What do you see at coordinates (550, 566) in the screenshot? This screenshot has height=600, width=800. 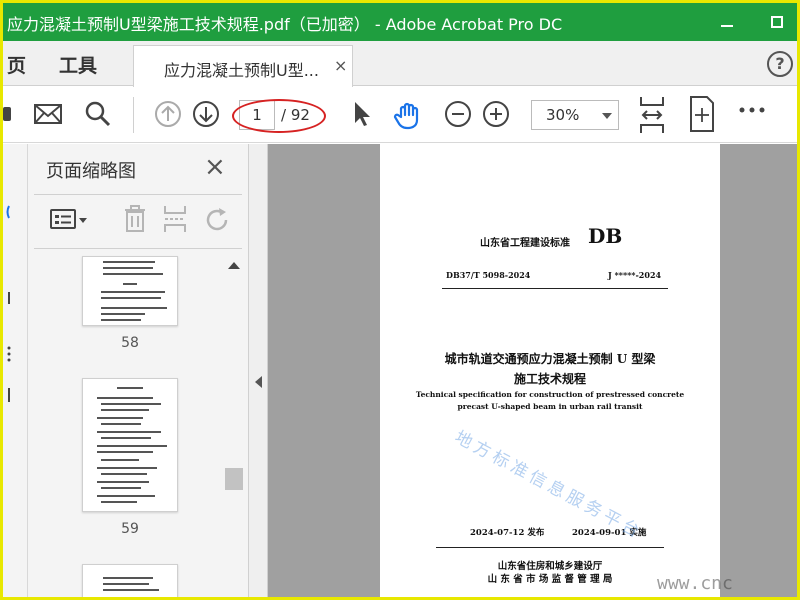 I see `issuer-line1: 山东省住房和城乡建设厅` at bounding box center [550, 566].